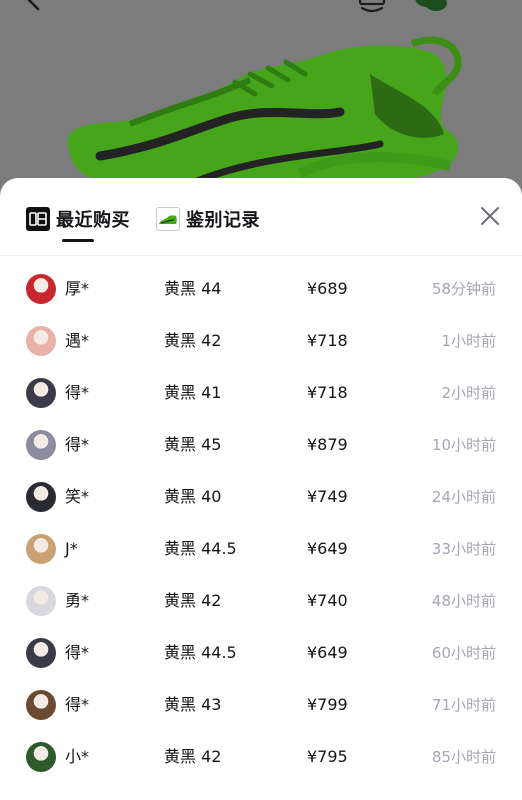  I want to click on purchase-time: 10小时前, so click(463, 445).